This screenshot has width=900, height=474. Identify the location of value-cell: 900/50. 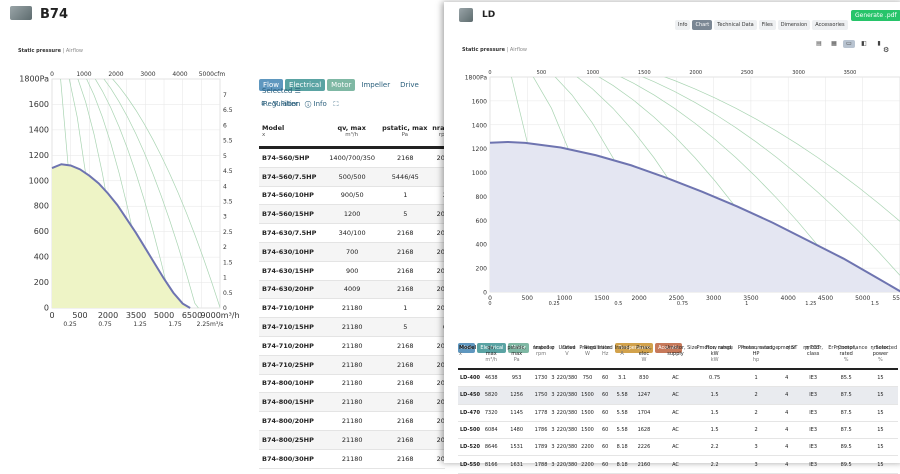
(352, 195).